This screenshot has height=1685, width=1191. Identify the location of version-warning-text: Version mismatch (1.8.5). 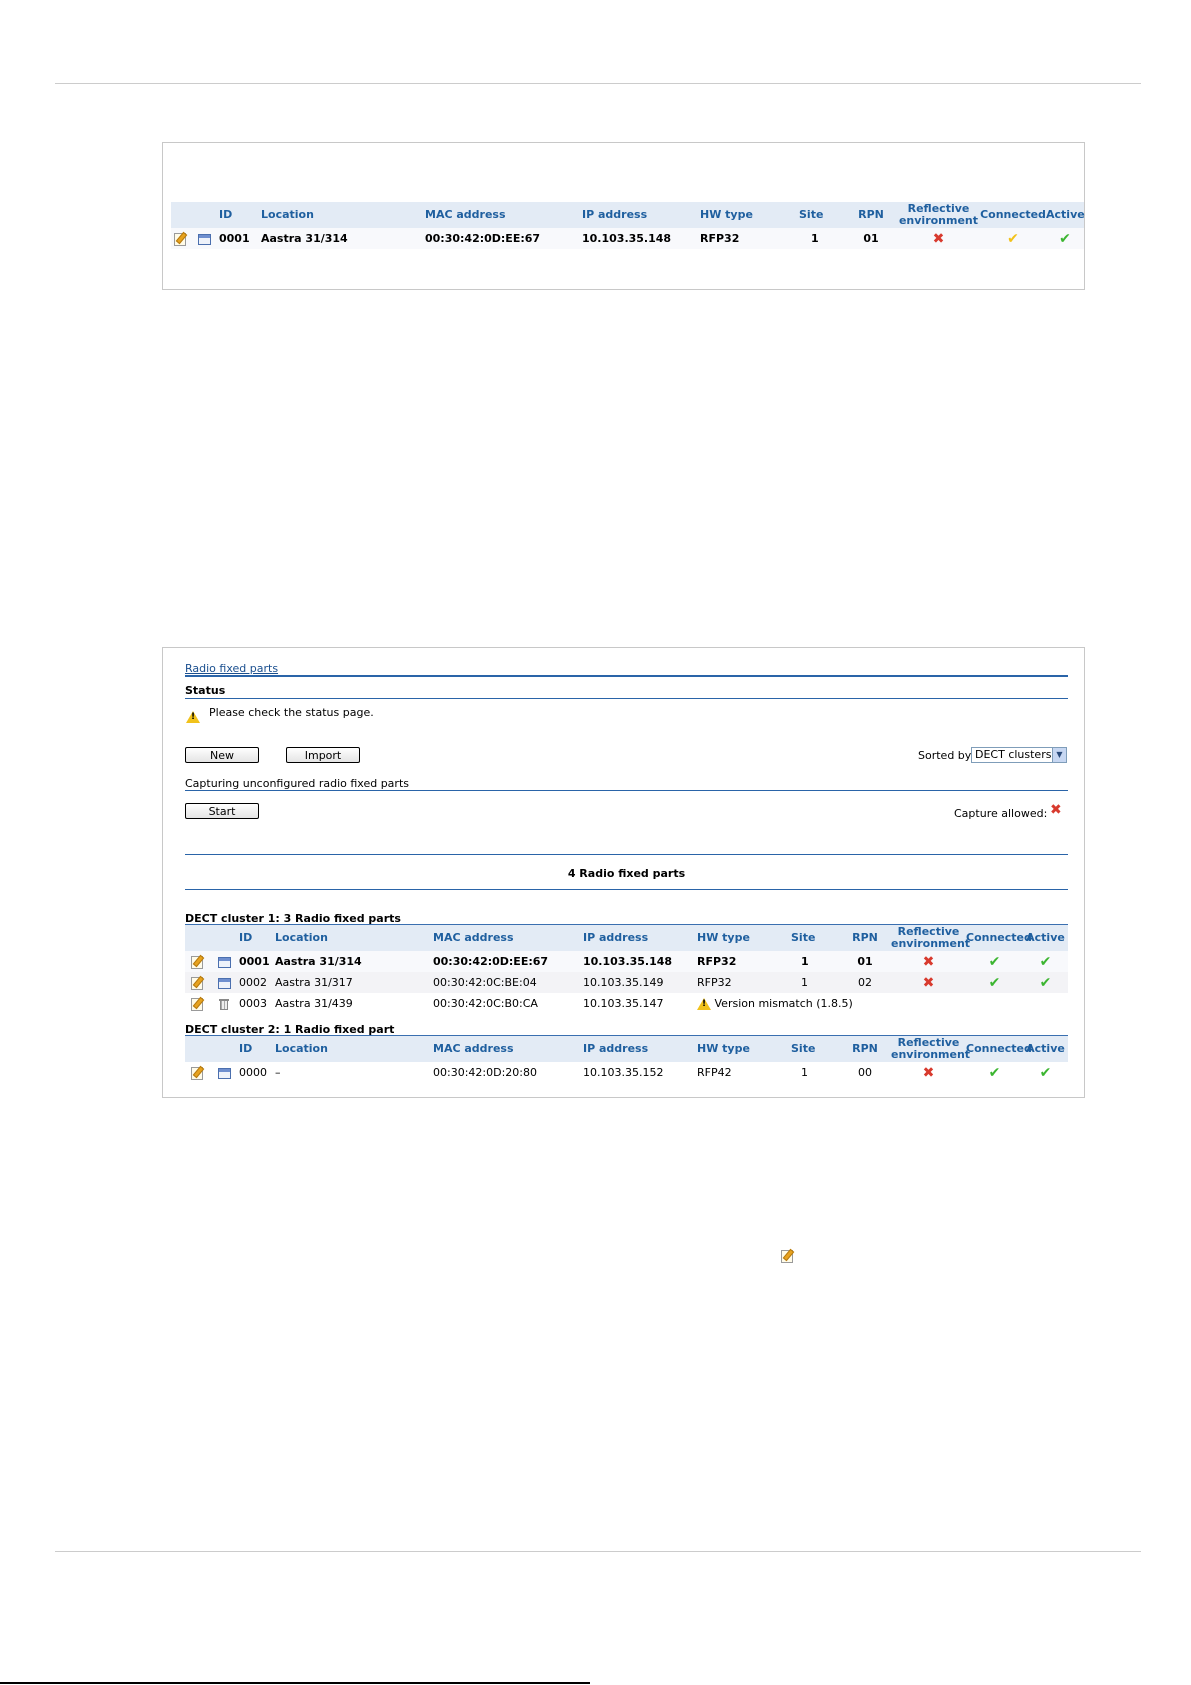
(783, 1003).